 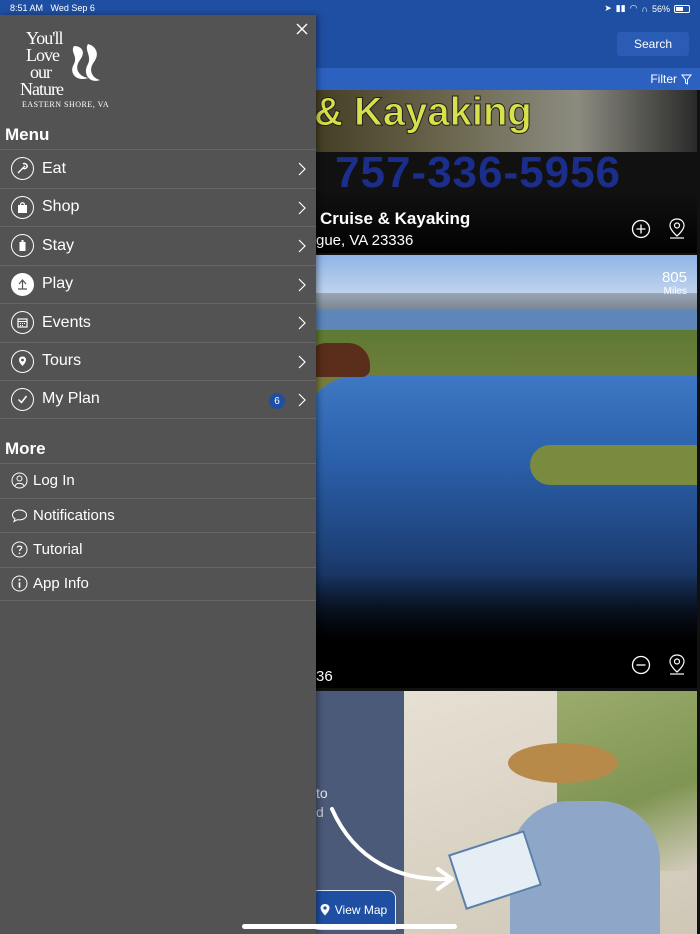 What do you see at coordinates (395, 218) in the screenshot?
I see `listing-title: Cruise & Kayaking` at bounding box center [395, 218].